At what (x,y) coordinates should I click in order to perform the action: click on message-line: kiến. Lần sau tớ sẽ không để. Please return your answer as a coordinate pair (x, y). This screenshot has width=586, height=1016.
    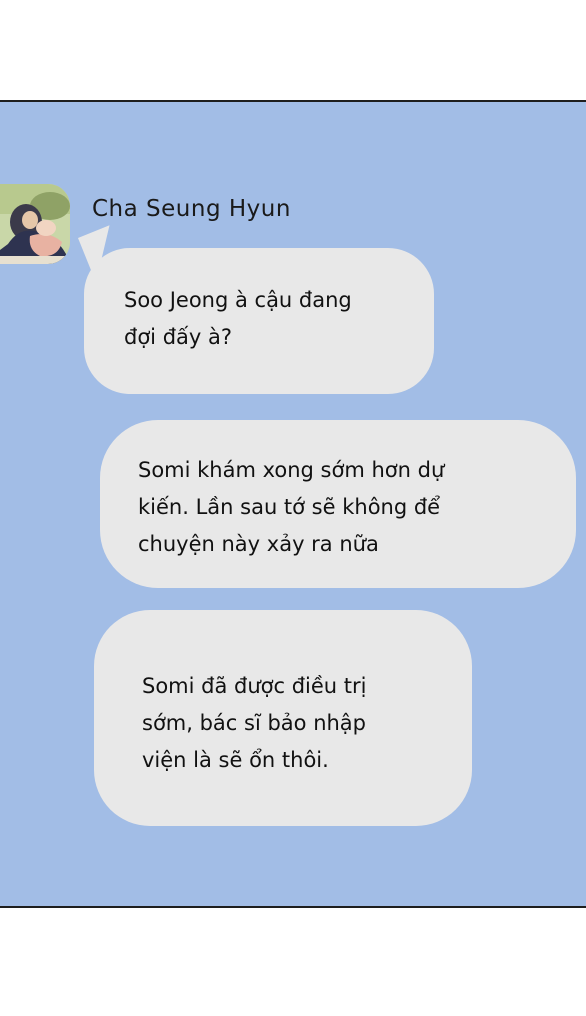
    Looking at the image, I should click on (289, 507).